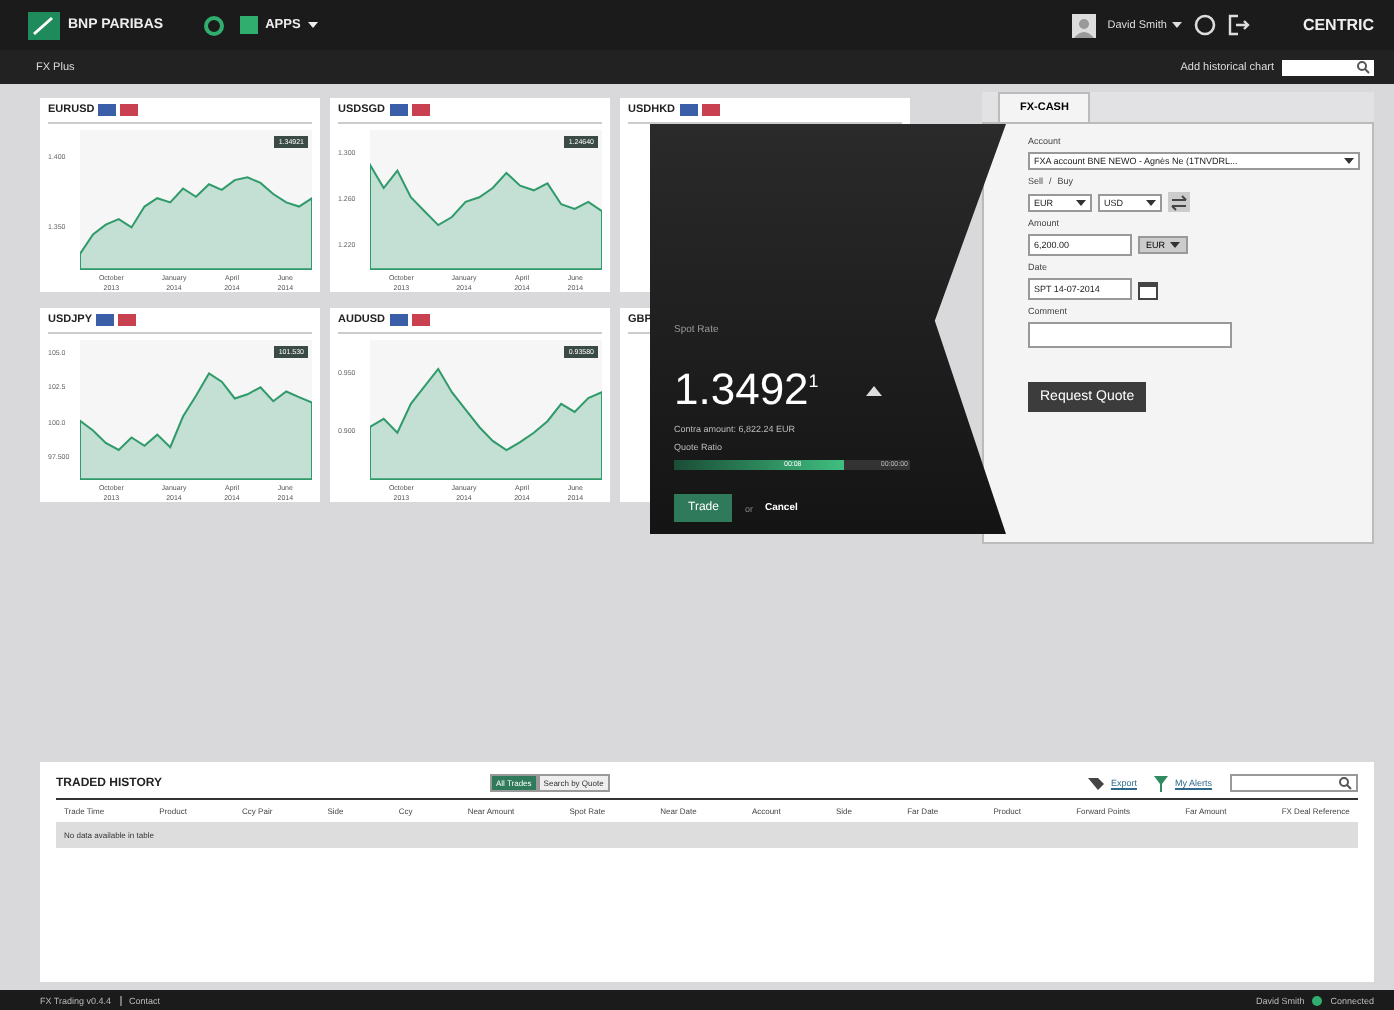 The image size is (1394, 1010). I want to click on up-arrow-icon, so click(874, 390).